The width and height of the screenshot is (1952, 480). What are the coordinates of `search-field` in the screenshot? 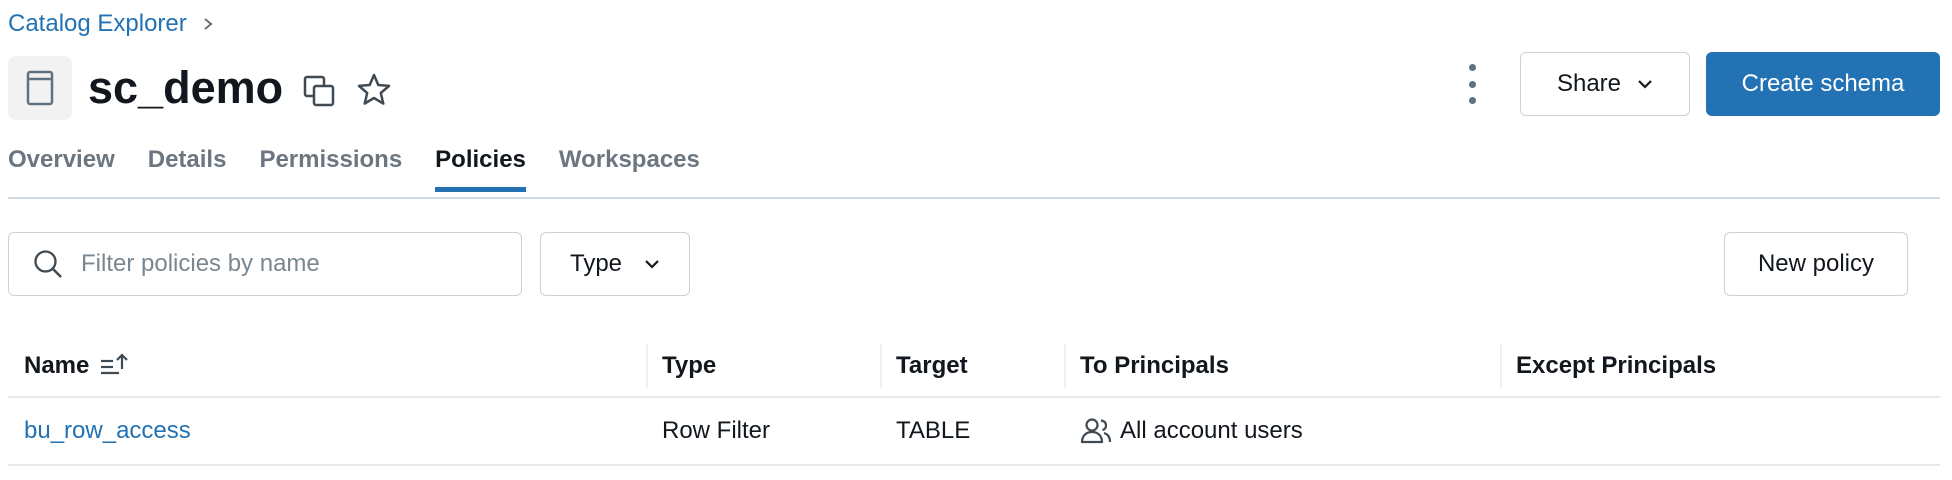 It's located at (265, 264).